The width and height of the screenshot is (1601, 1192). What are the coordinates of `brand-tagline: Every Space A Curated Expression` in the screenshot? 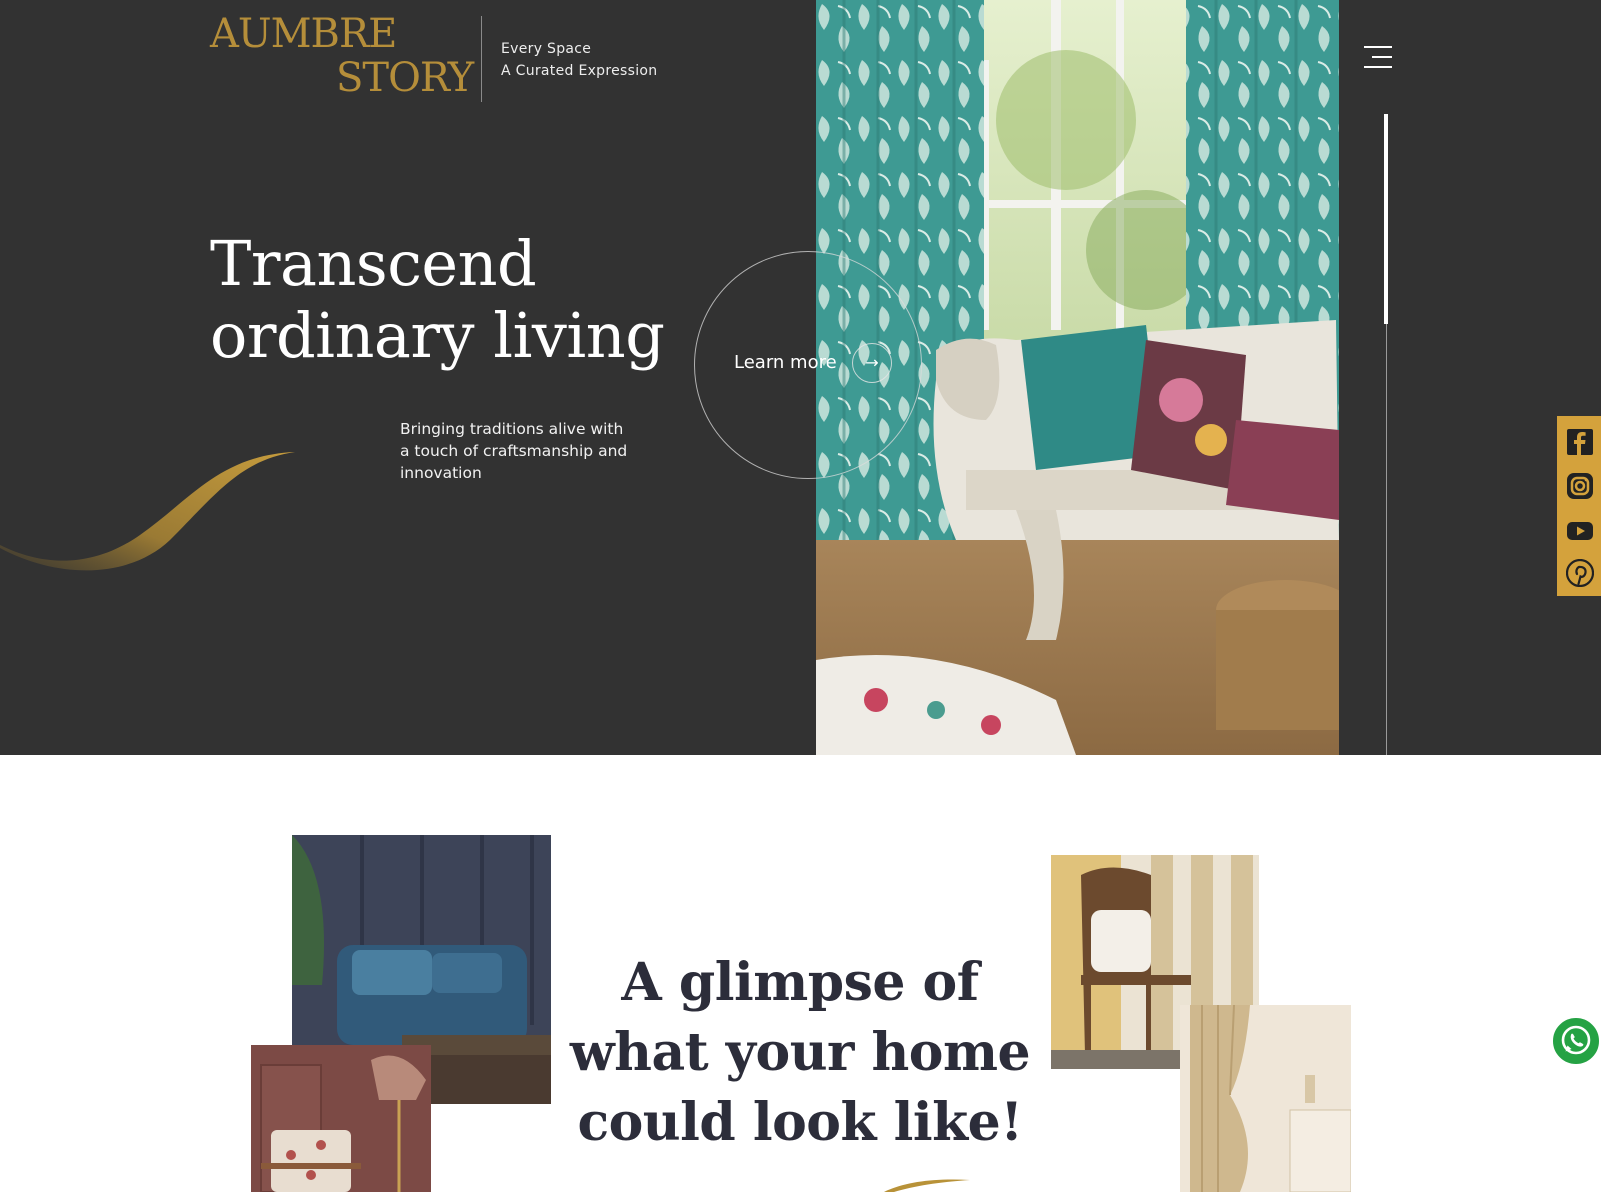 It's located at (579, 60).